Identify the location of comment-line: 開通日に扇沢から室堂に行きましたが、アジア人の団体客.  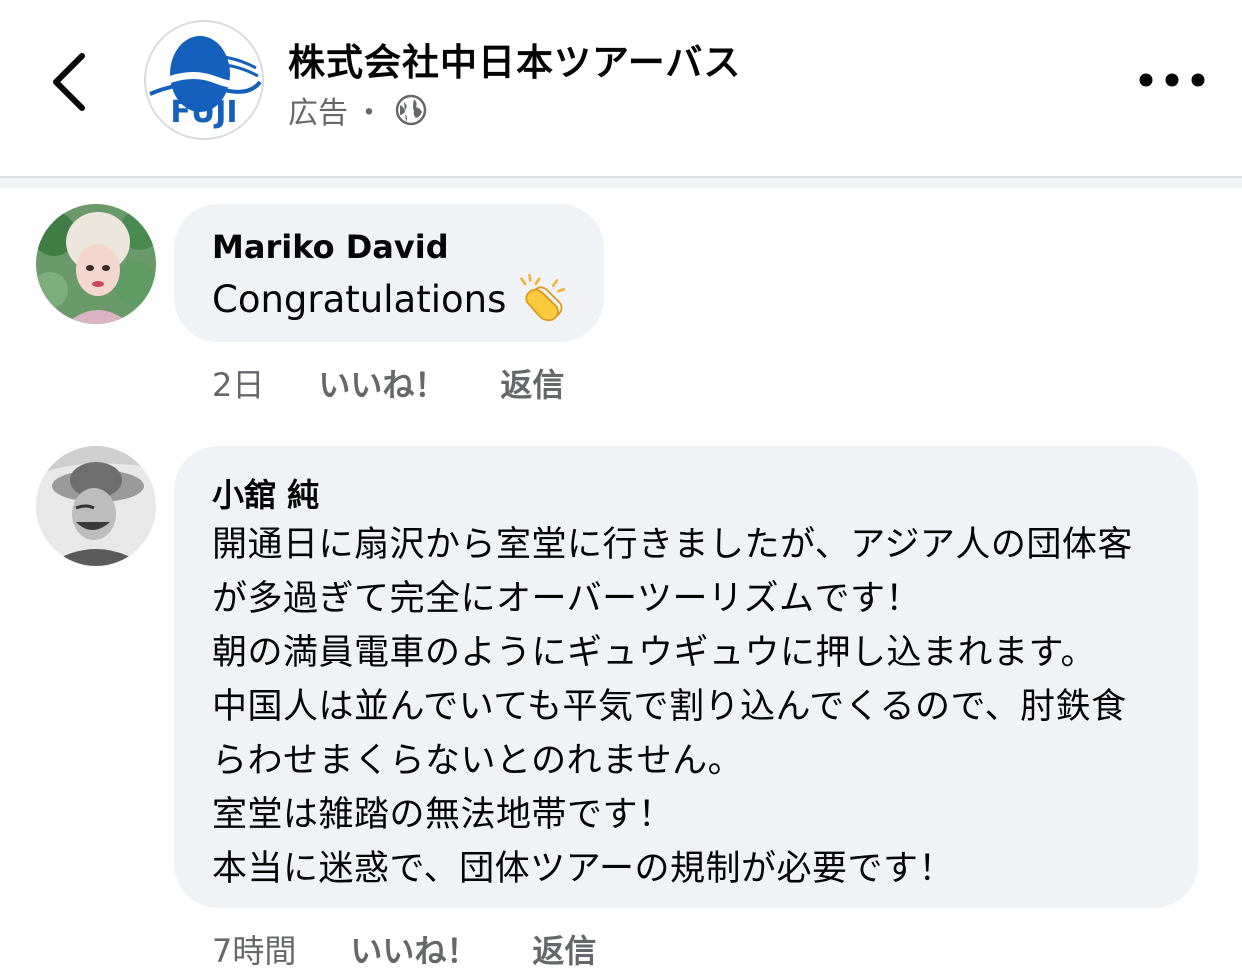
(672, 545).